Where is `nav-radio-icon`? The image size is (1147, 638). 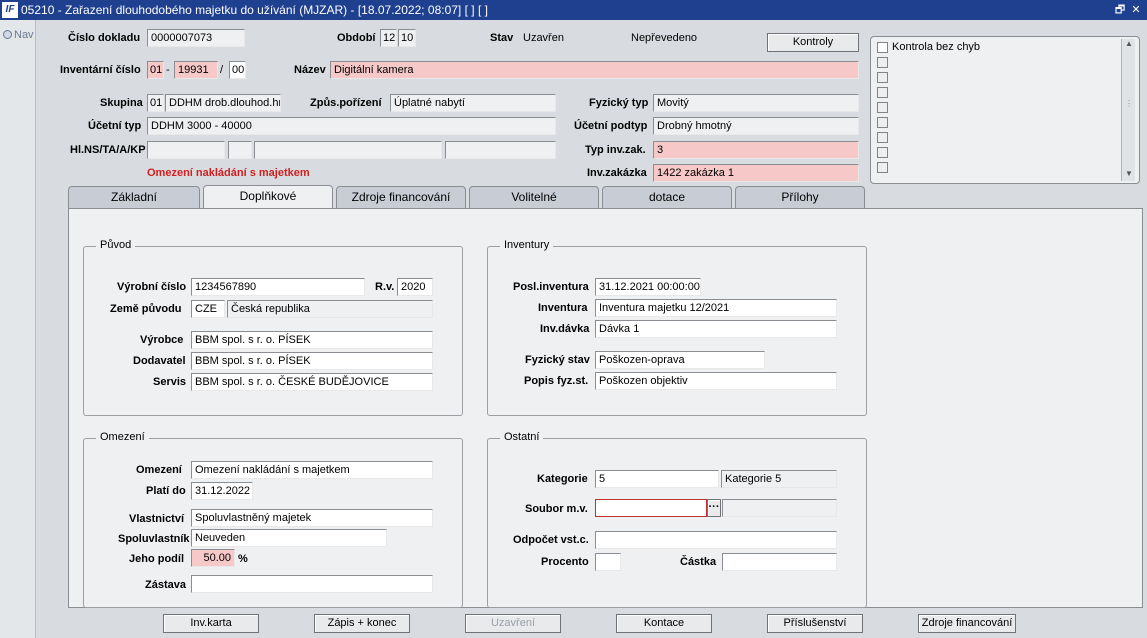
nav-radio-icon is located at coordinates (7, 34).